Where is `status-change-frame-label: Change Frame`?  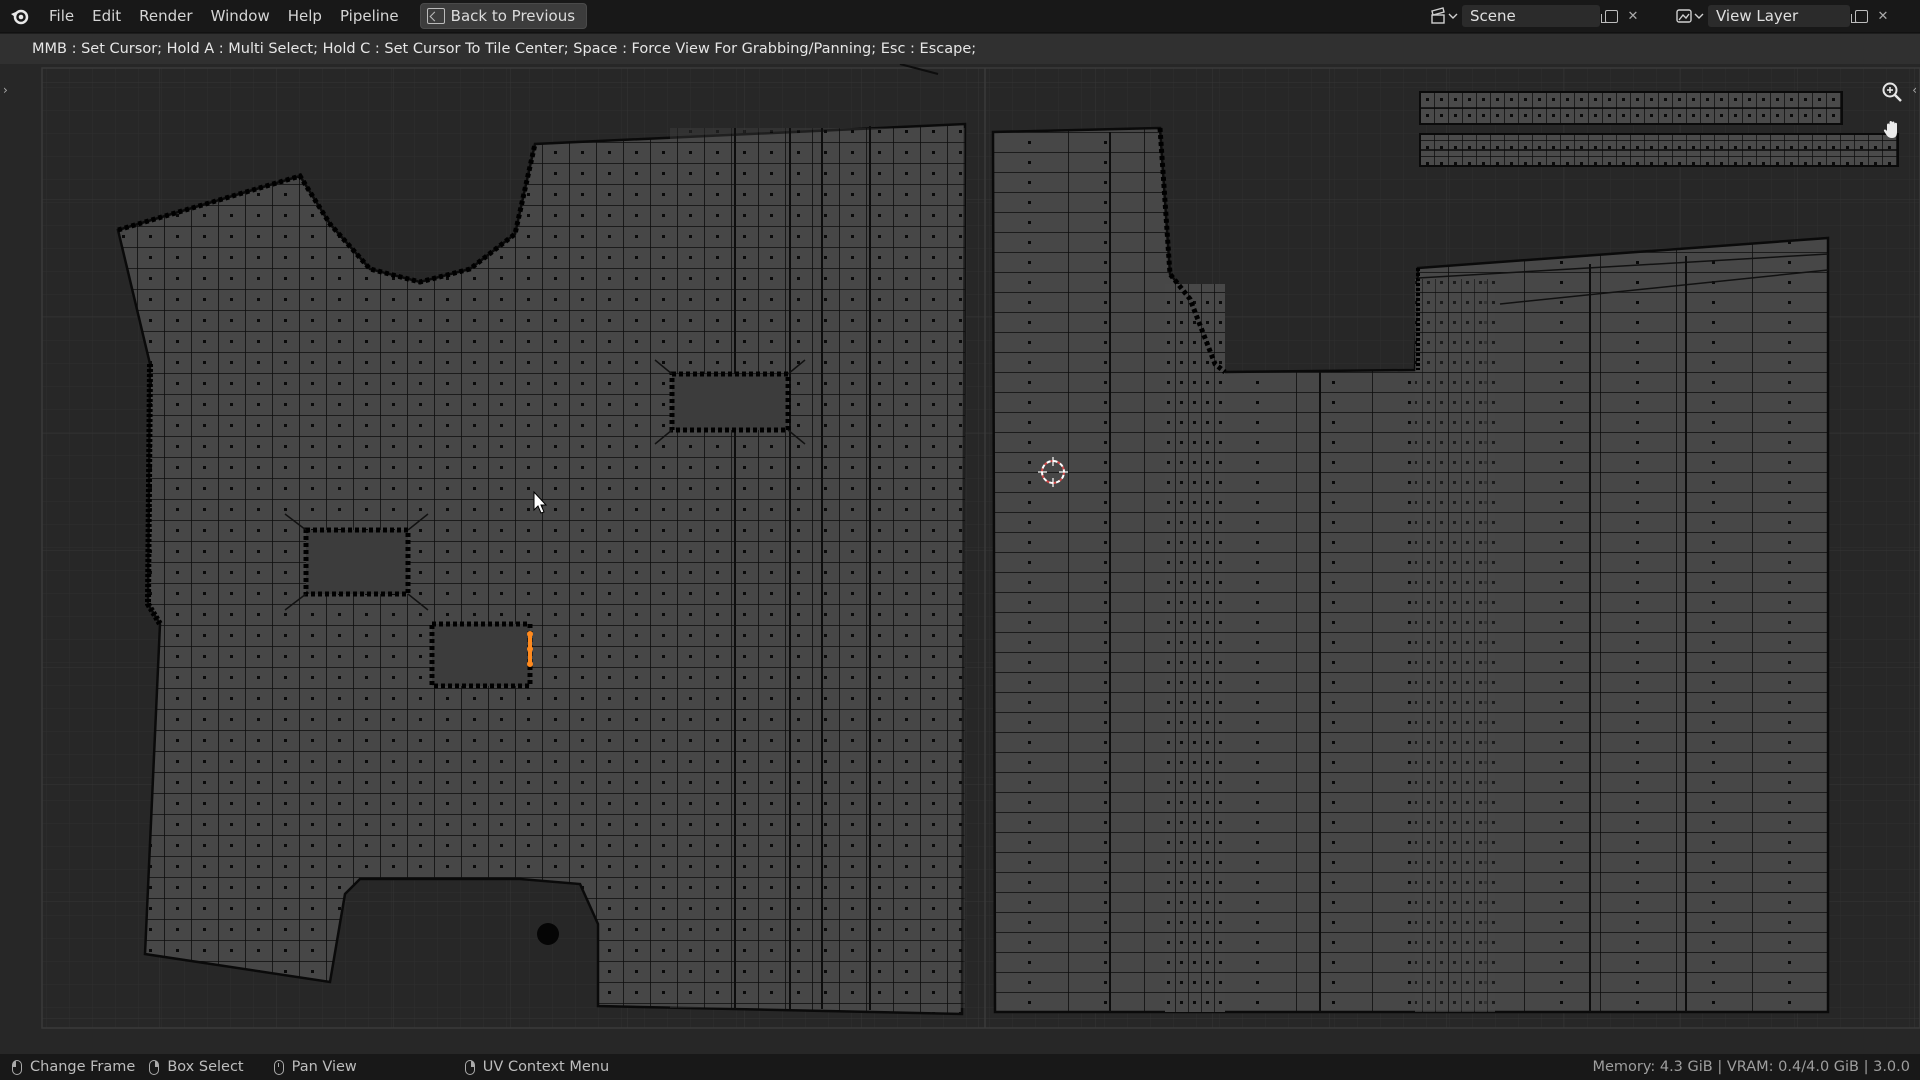 status-change-frame-label: Change Frame is located at coordinates (83, 1067).